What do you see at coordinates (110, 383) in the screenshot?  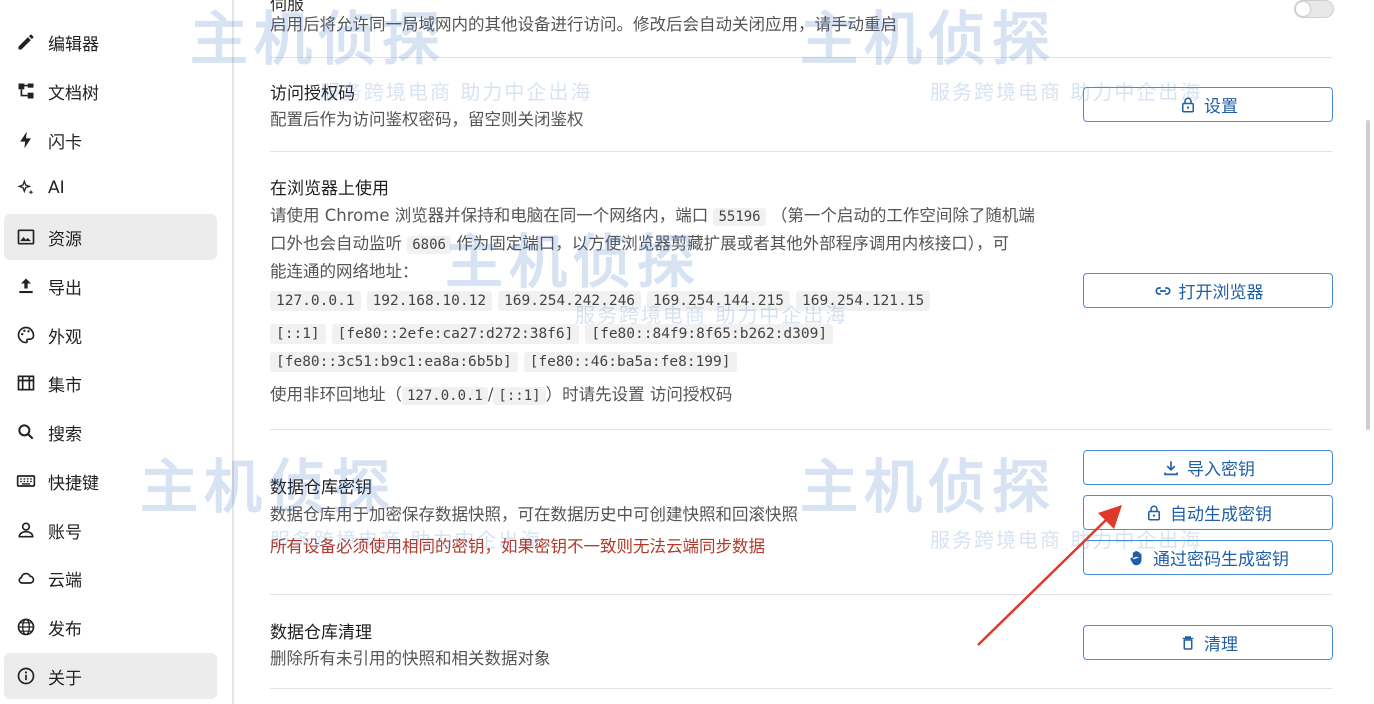 I see `sidebar-item-bazaar: 集市` at bounding box center [110, 383].